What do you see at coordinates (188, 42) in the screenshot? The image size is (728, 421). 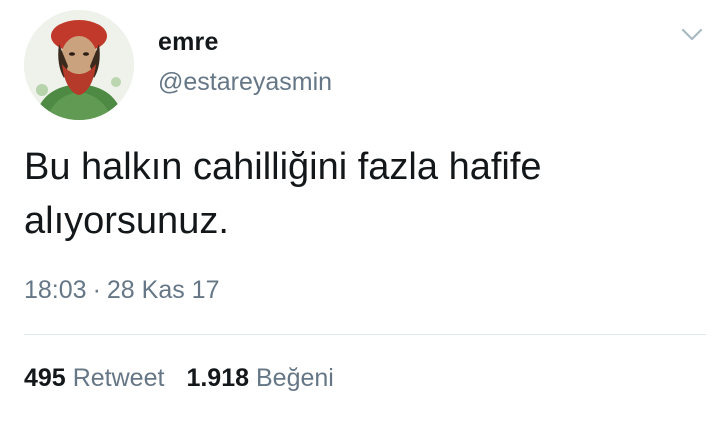 I see `author-display-name: emre` at bounding box center [188, 42].